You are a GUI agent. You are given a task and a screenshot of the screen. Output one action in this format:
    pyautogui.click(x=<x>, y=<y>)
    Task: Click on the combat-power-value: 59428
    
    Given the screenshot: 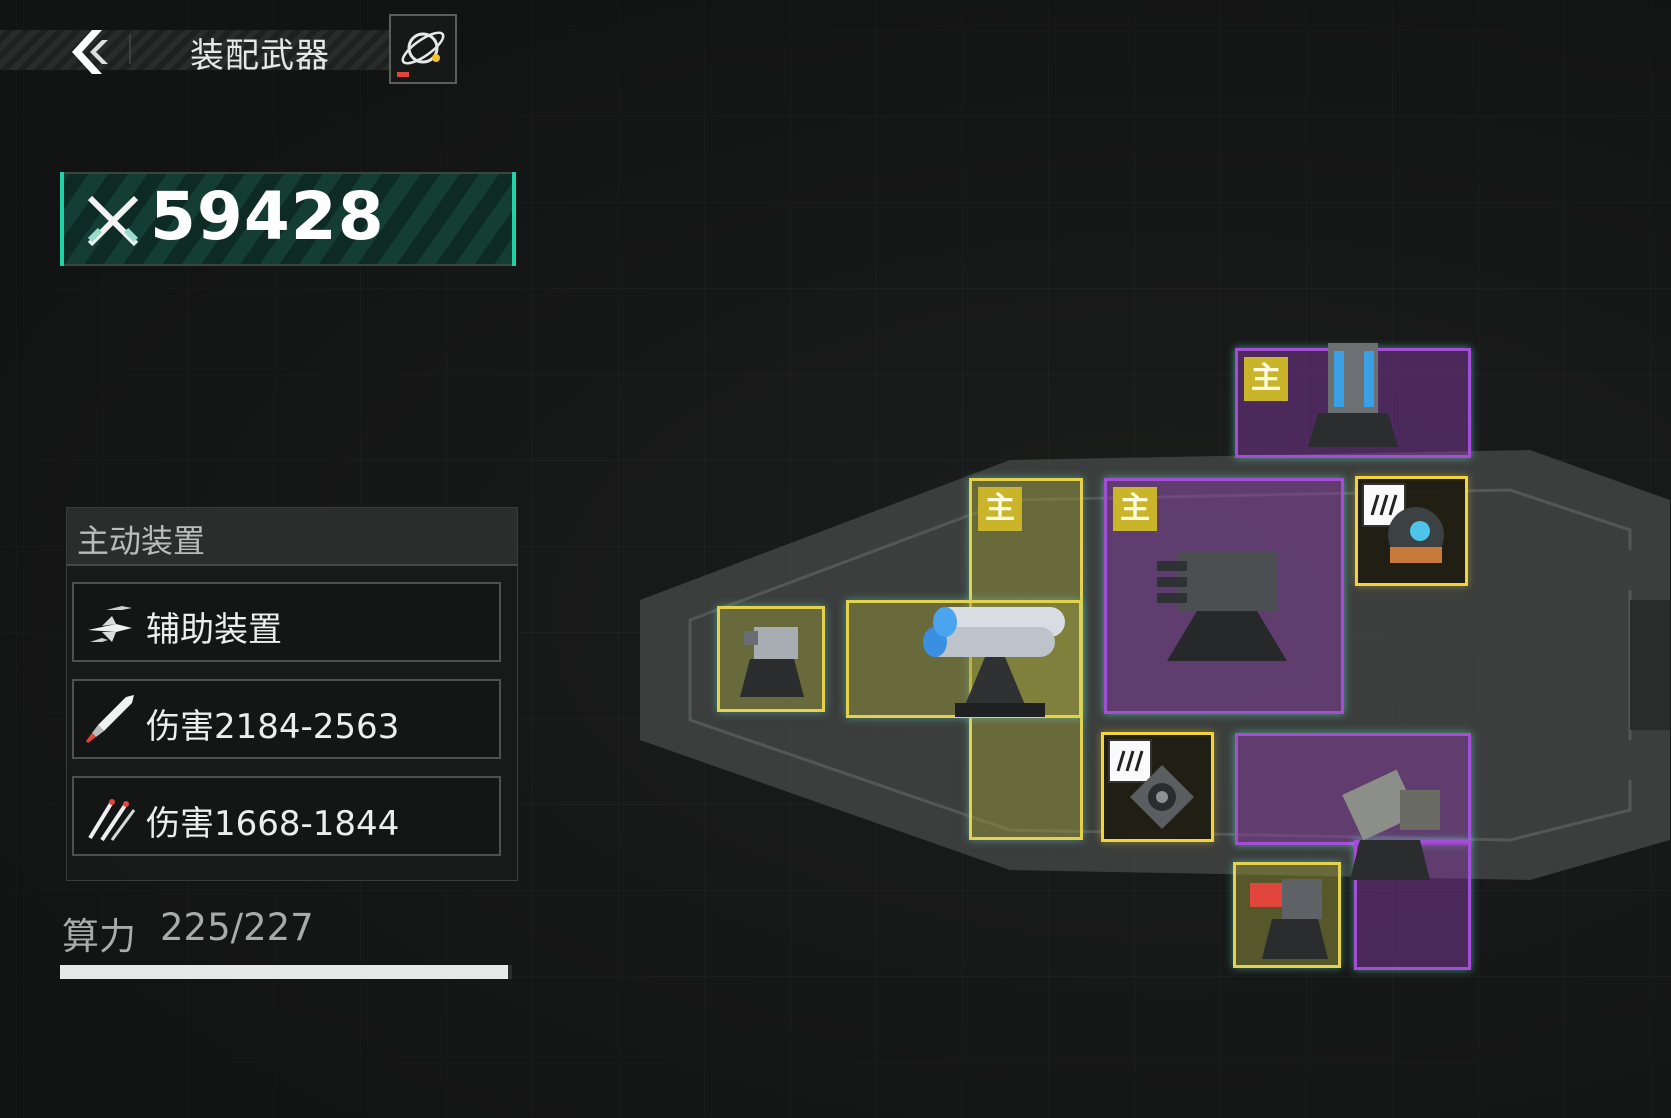 What is the action you would take?
    pyautogui.click(x=267, y=216)
    